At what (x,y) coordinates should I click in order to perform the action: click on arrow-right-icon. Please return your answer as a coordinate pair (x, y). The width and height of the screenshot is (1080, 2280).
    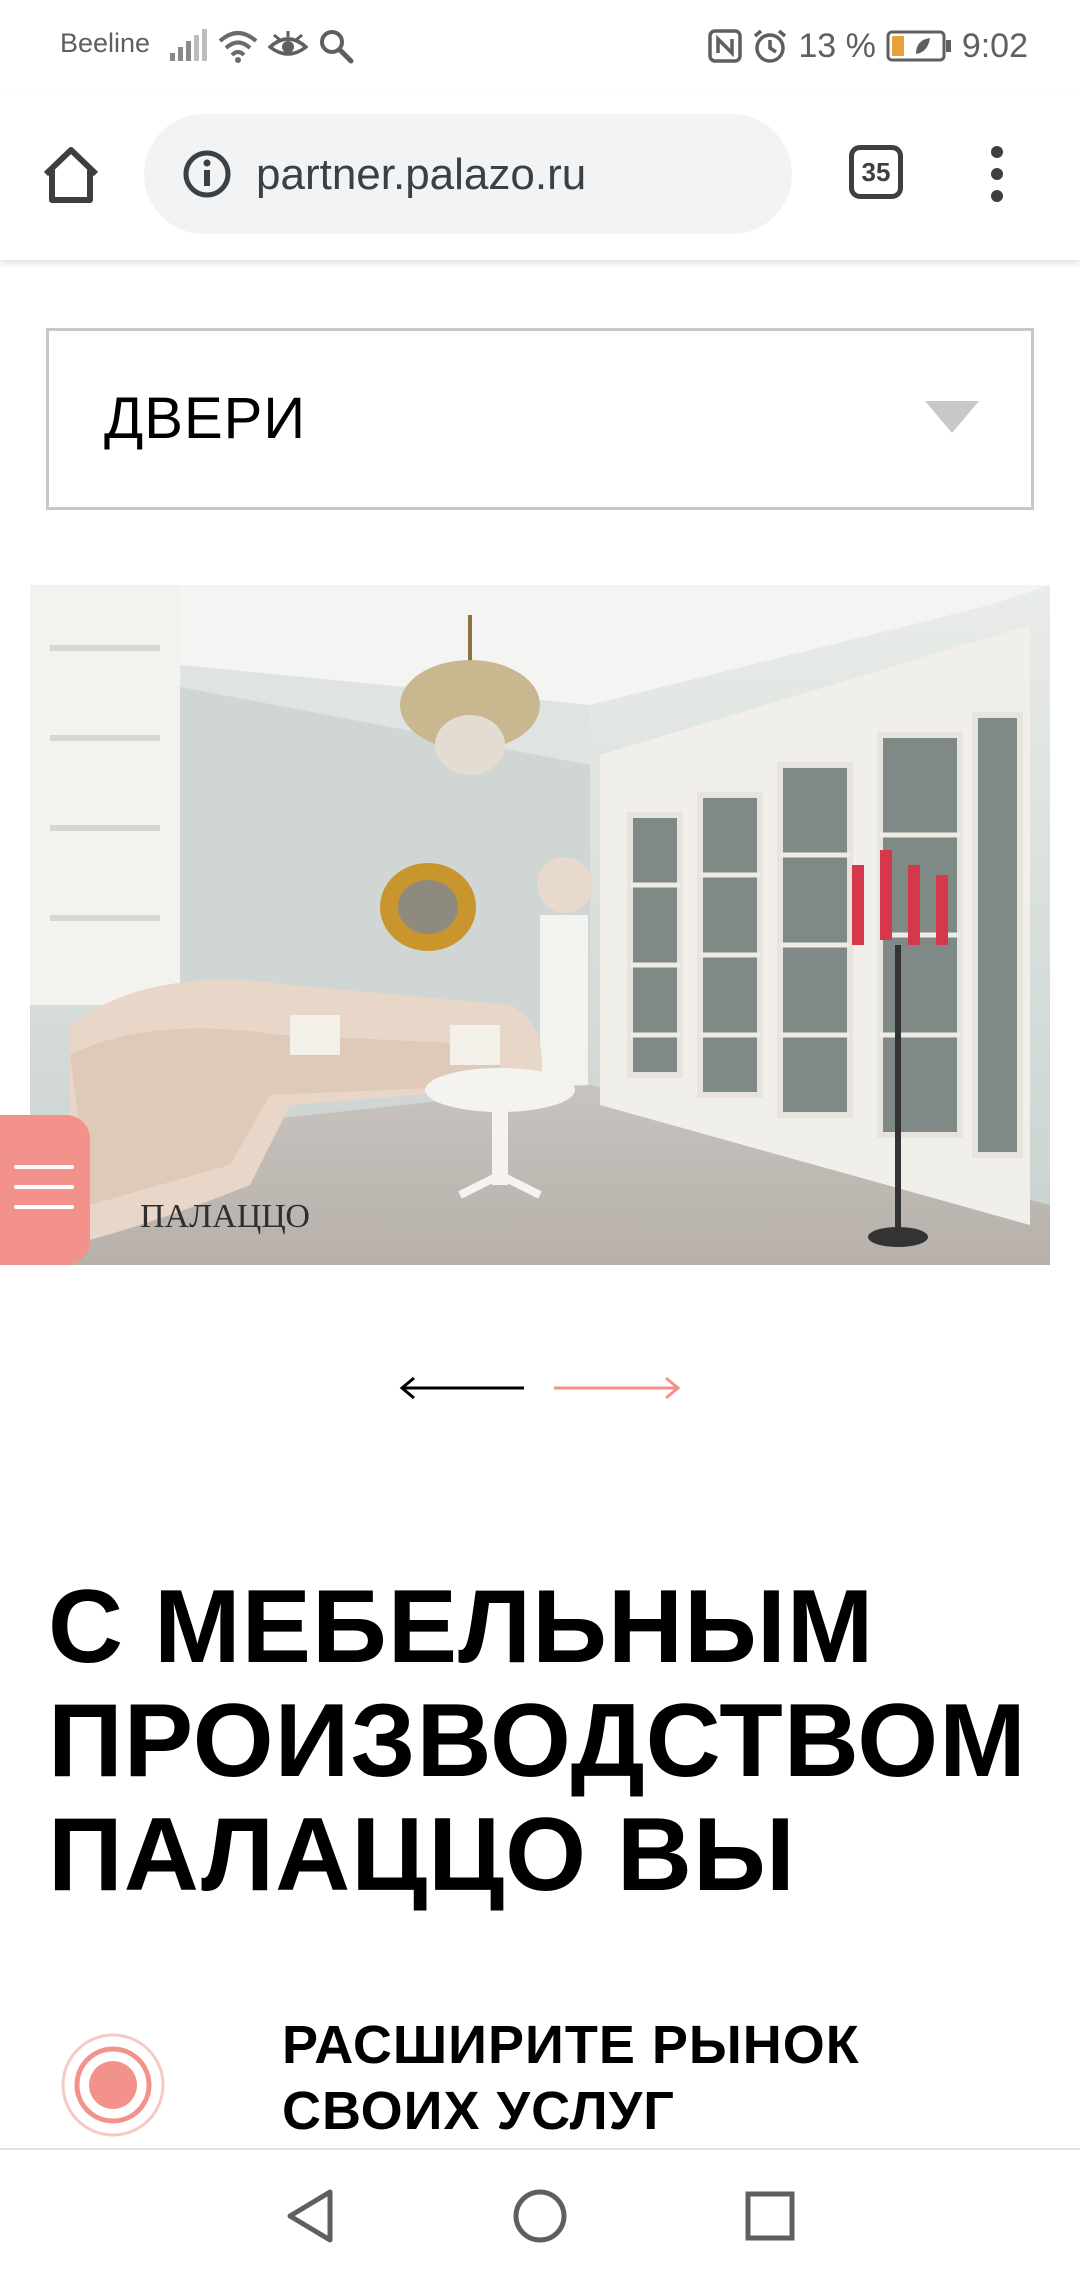
    Looking at the image, I should click on (617, 1388).